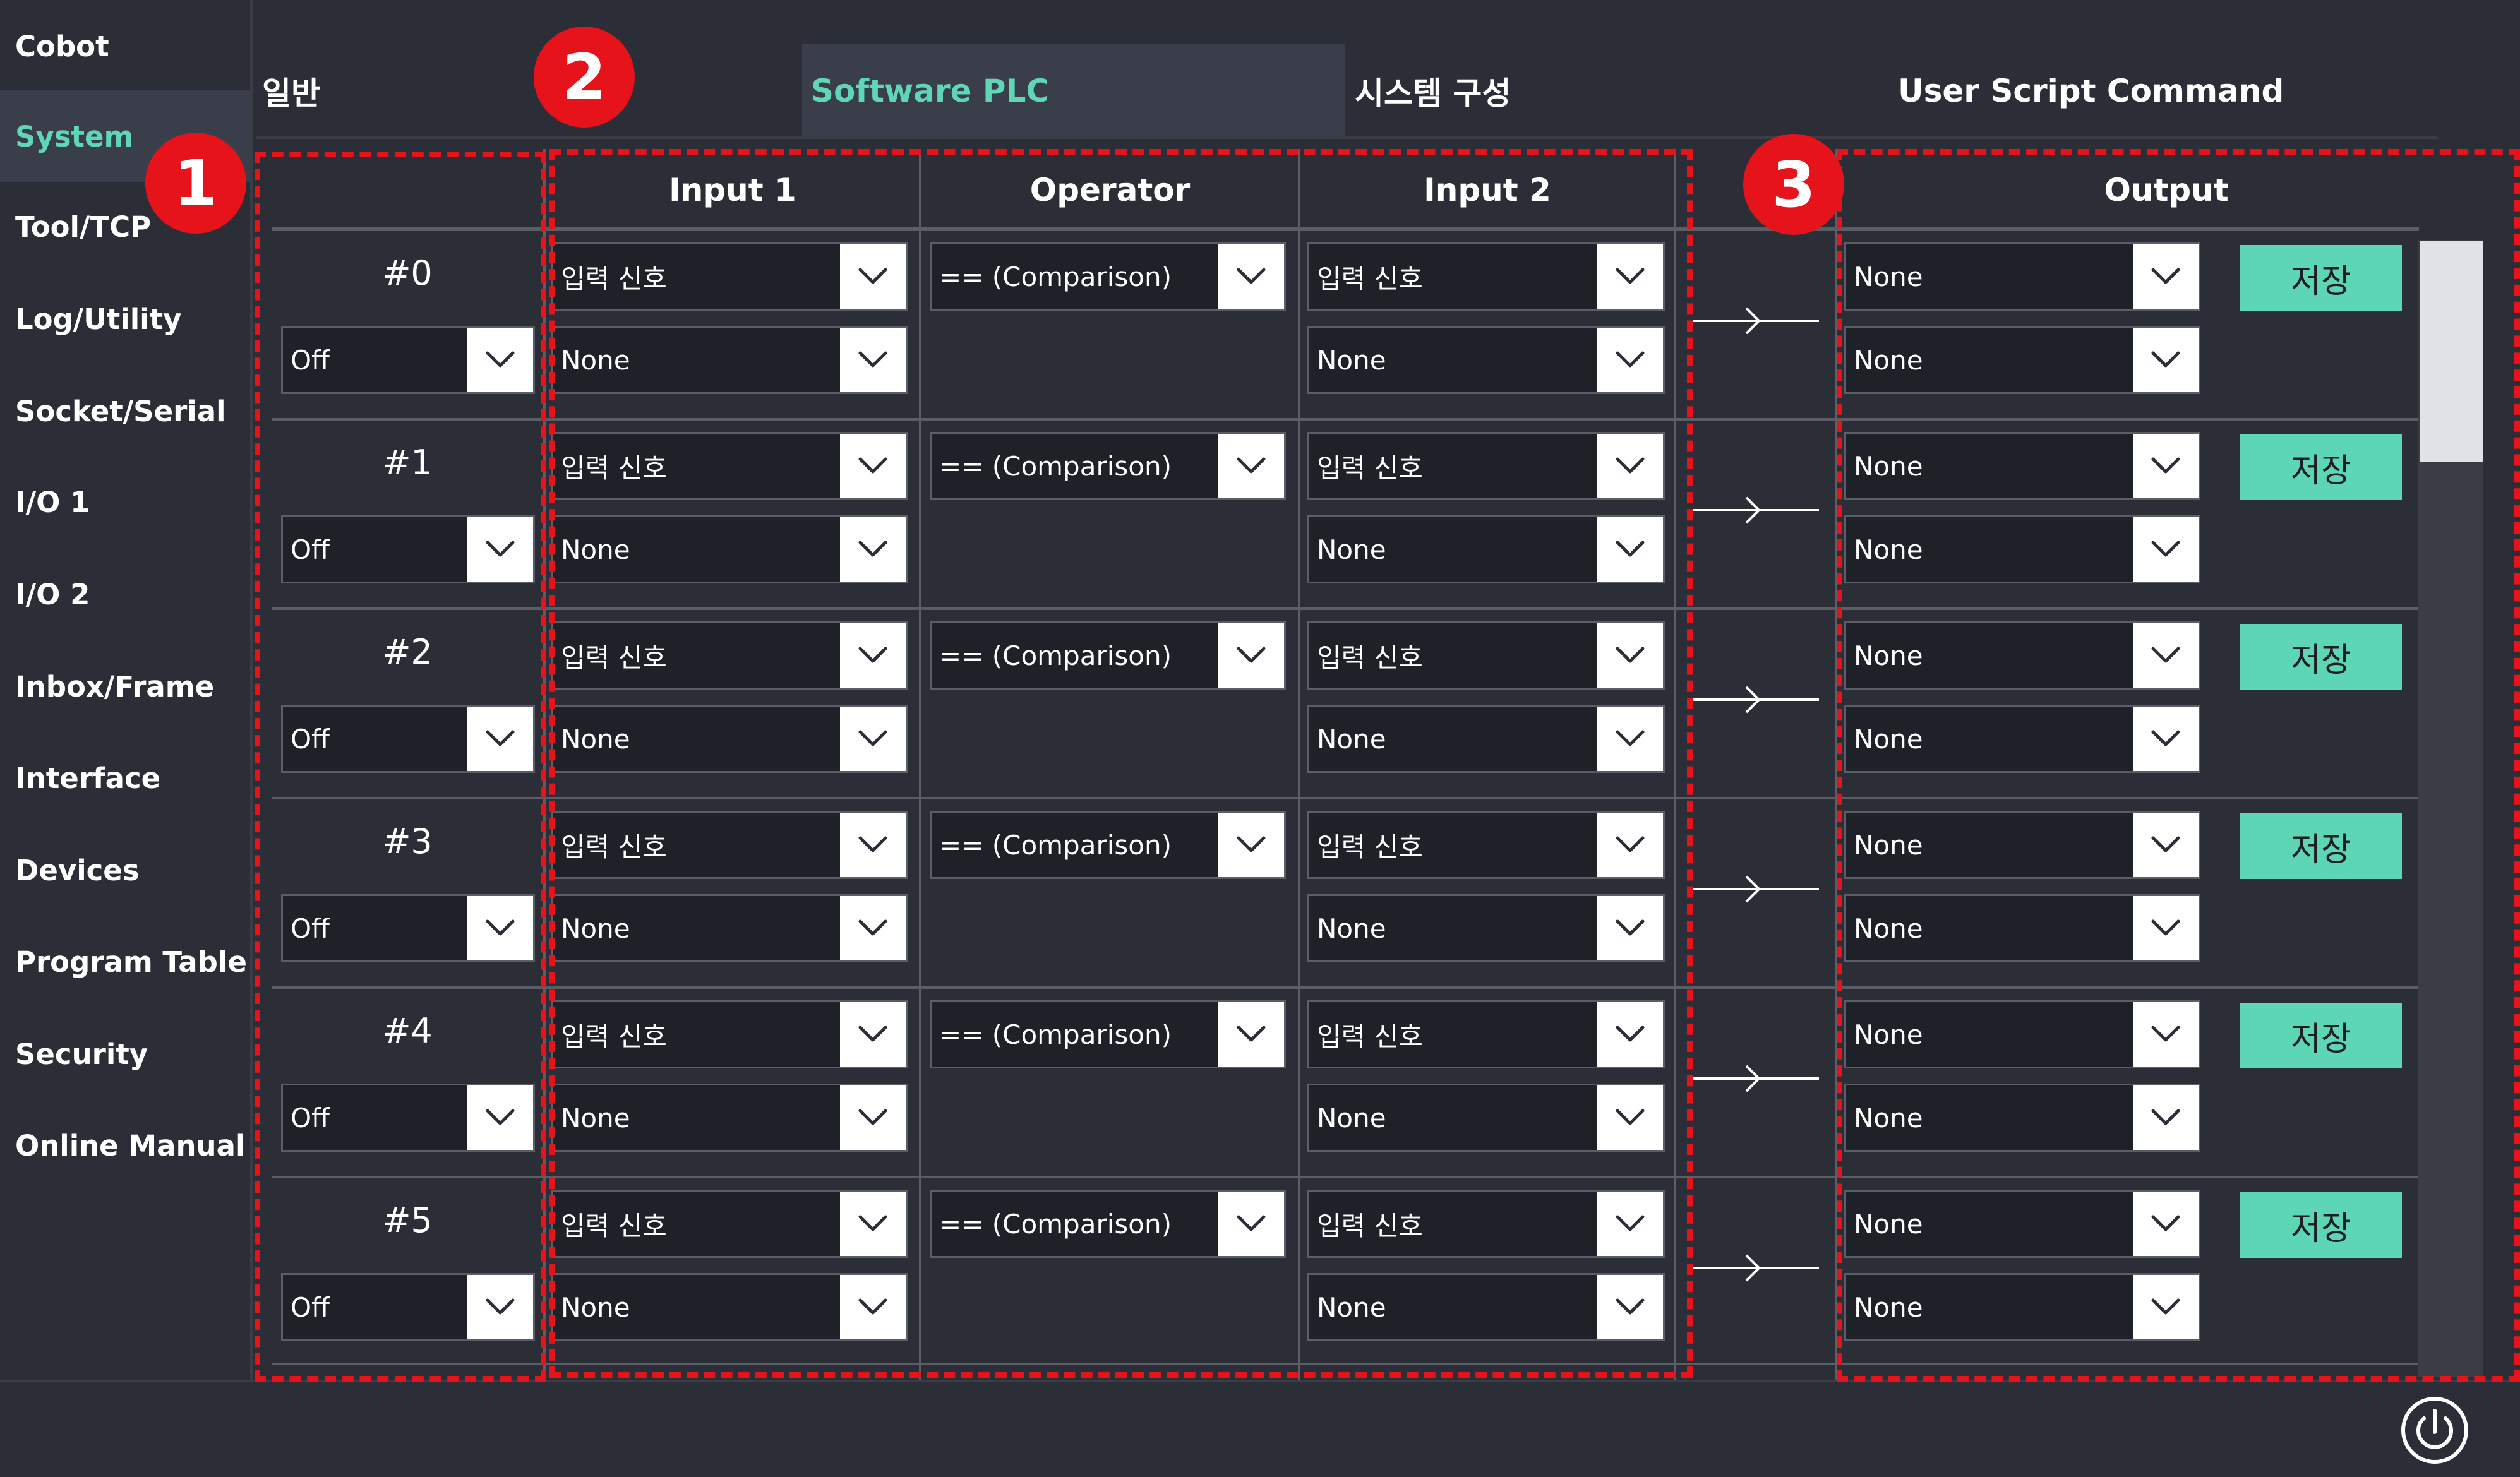 The height and width of the screenshot is (1477, 2520). Describe the element at coordinates (125, 502) in the screenshot. I see `sidebar-item-io1: I/O 1` at that location.